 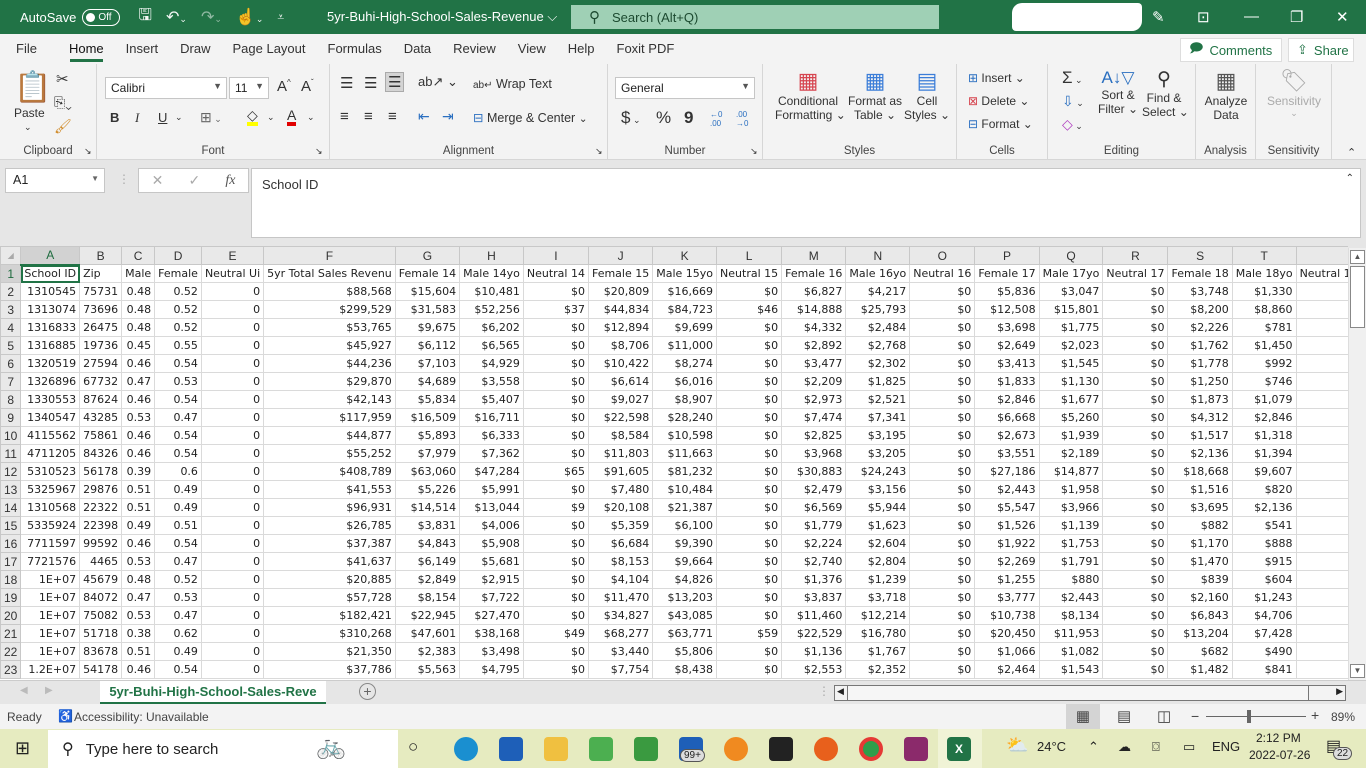 What do you see at coordinates (1315, 715) in the screenshot?
I see `zoom-in-button: +` at bounding box center [1315, 715].